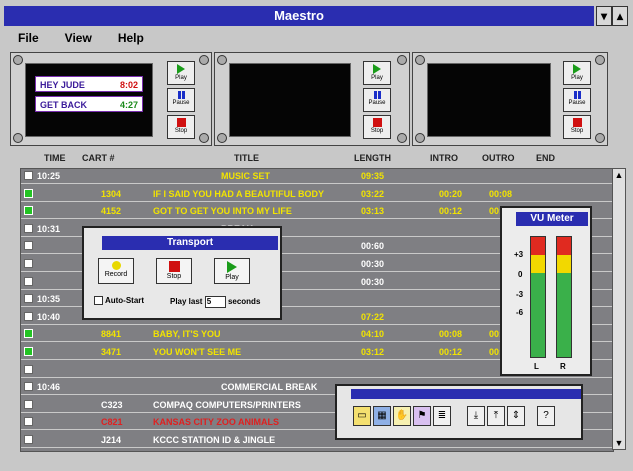 This screenshot has width=633, height=471. What do you see at coordinates (28, 38) in the screenshot?
I see `menu-file: File` at bounding box center [28, 38].